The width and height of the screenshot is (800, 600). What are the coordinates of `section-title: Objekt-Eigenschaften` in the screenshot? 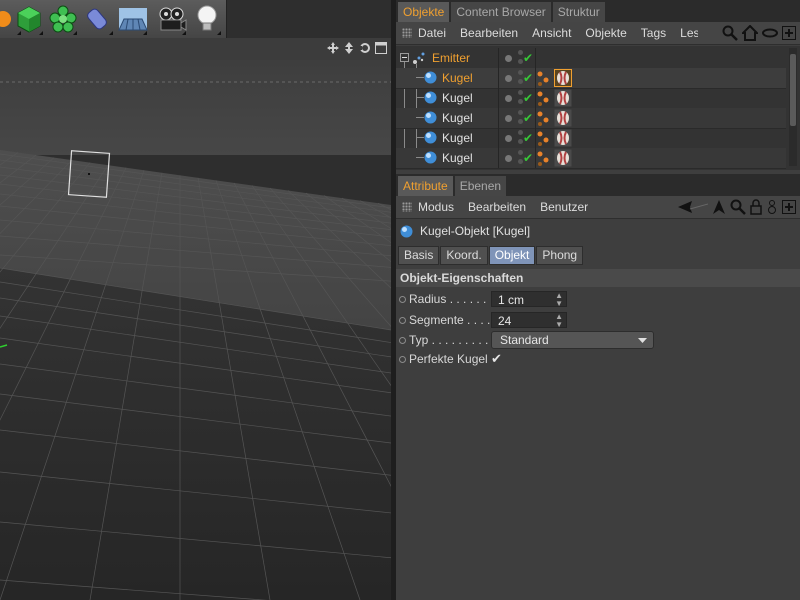 It's located at (598, 278).